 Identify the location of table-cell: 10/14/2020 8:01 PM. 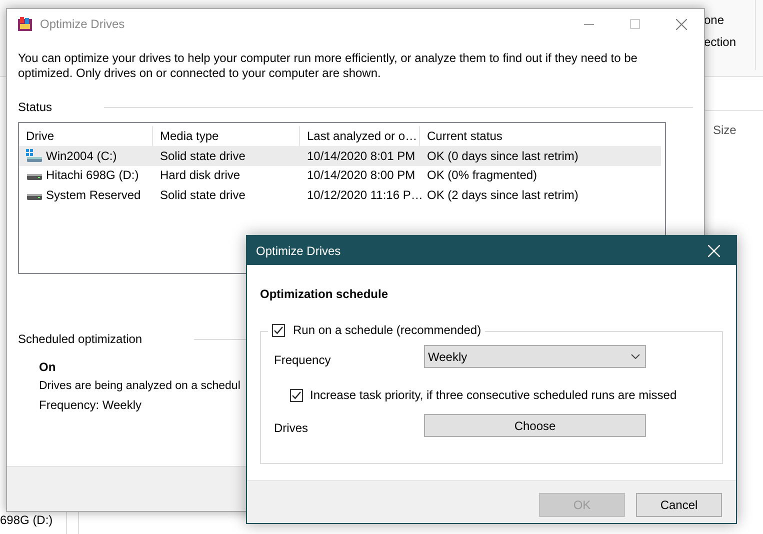
(361, 155).